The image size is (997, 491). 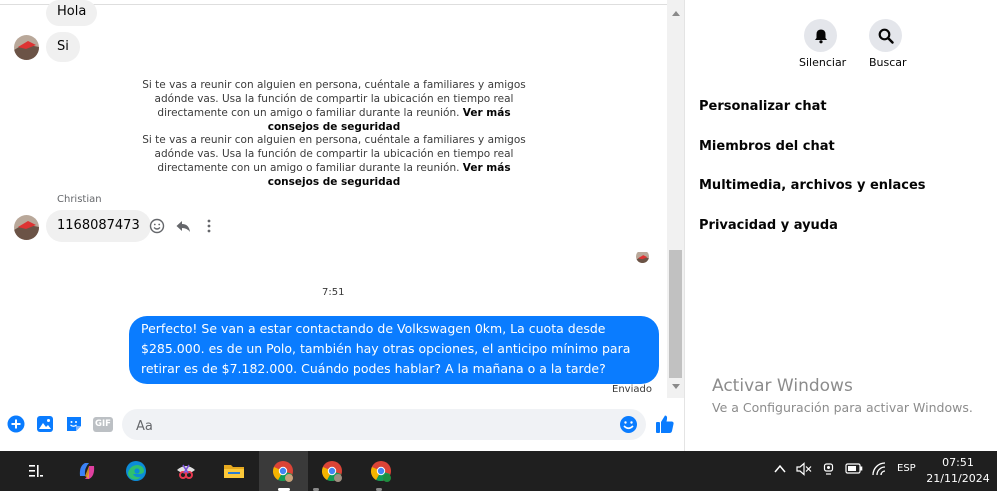 I want to click on sent-status: Enviado, so click(x=632, y=389).